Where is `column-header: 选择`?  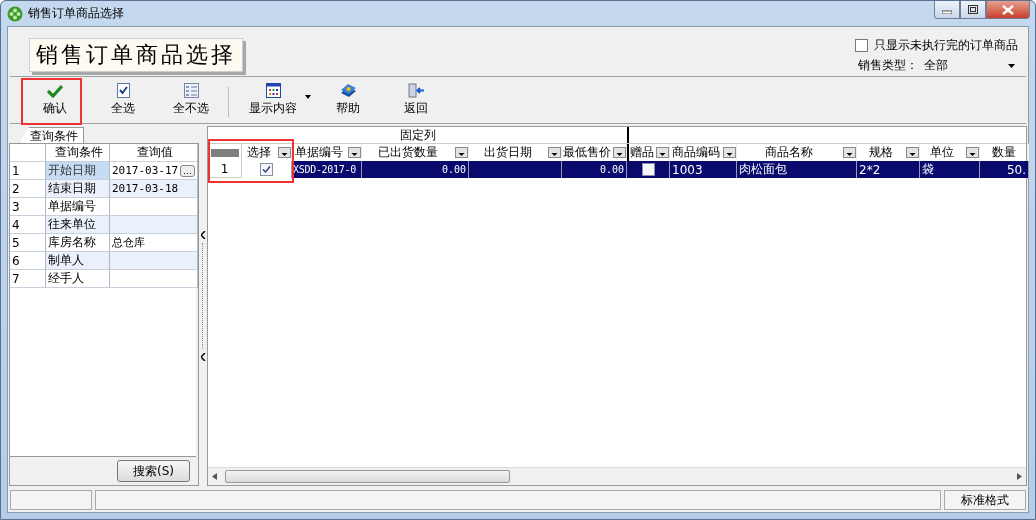 column-header: 选择 is located at coordinates (259, 152).